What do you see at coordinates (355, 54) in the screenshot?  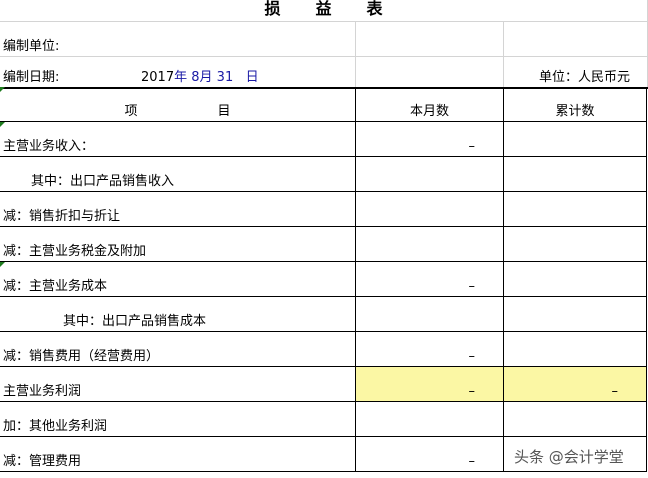 I see `gridline` at bounding box center [355, 54].